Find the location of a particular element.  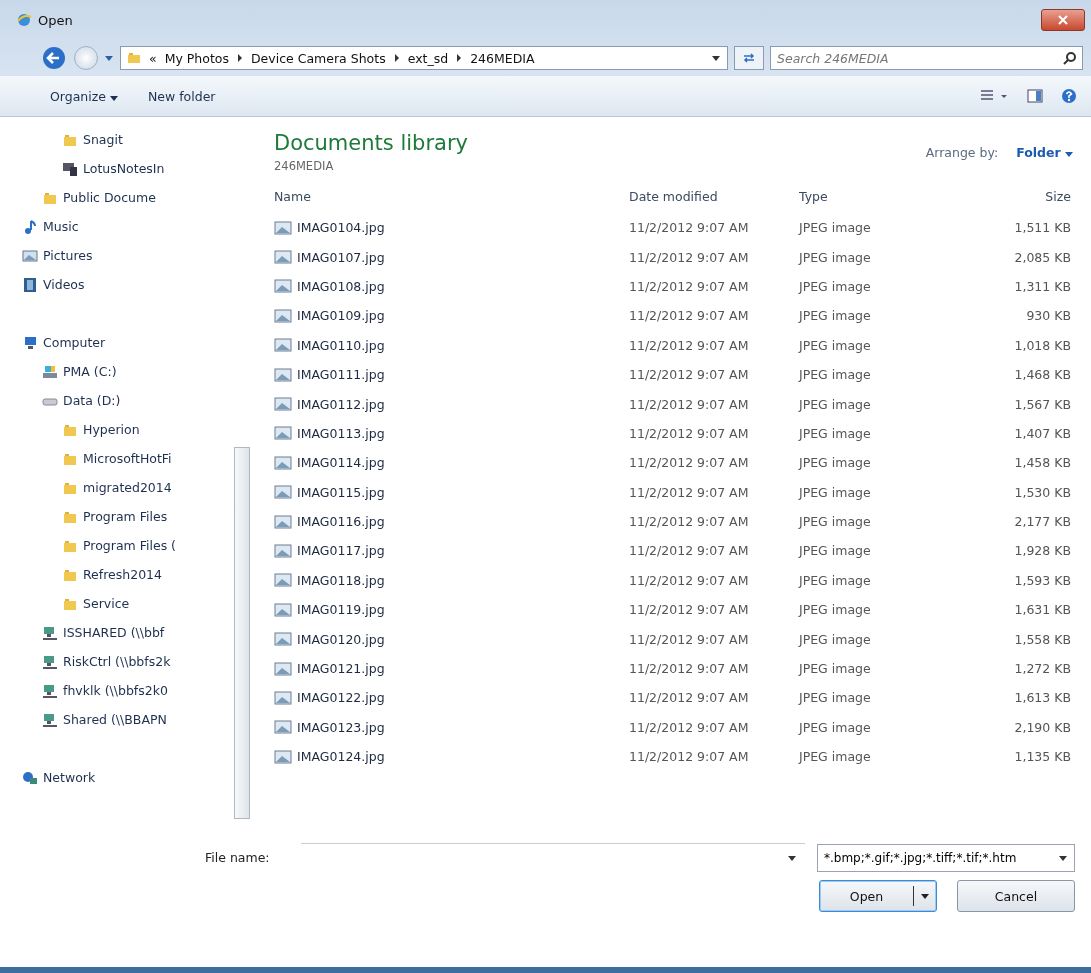

address-bar: « My Photos Device Camera Shots ext_sd 246MEDIA is located at coordinates (424, 58).